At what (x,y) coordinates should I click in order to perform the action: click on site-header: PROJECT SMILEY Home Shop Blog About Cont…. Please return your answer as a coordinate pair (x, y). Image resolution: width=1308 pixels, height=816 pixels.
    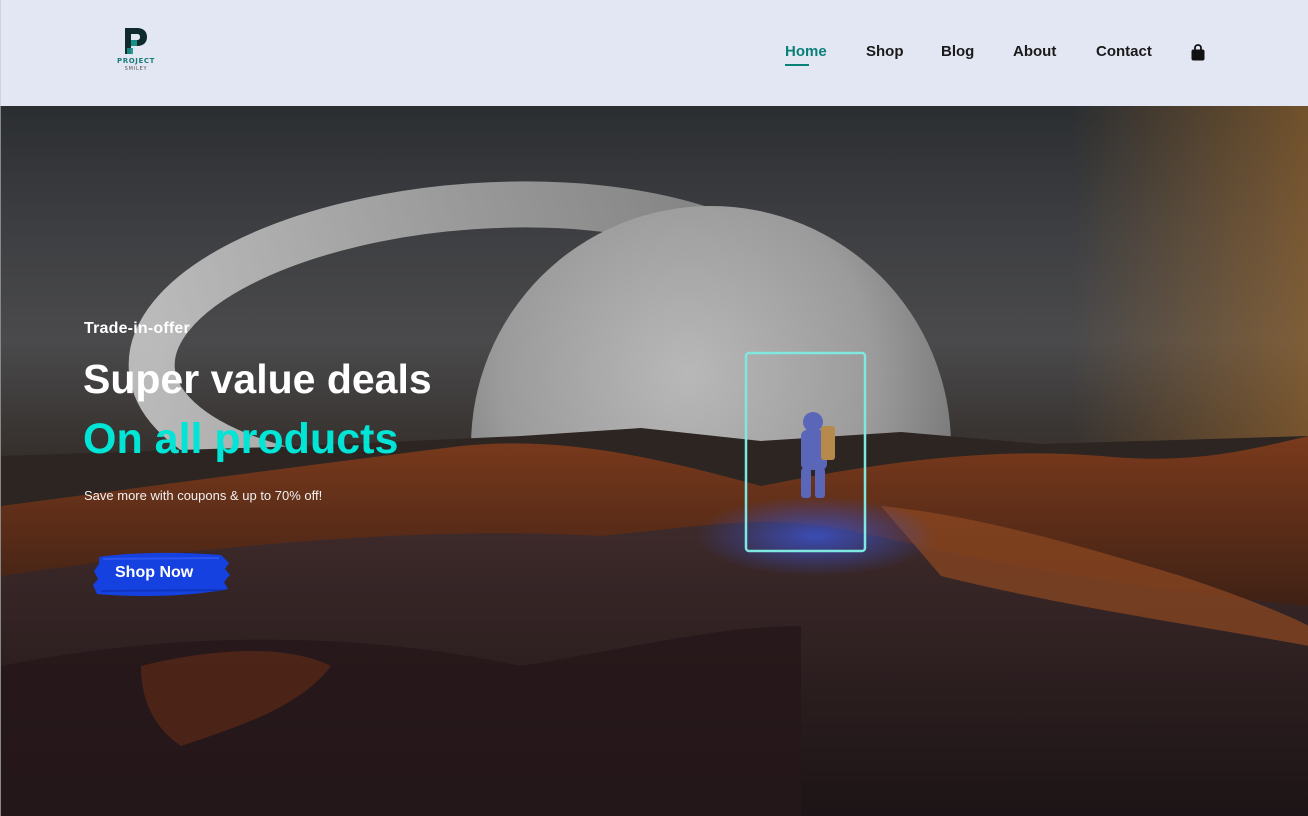
    Looking at the image, I should click on (654, 53).